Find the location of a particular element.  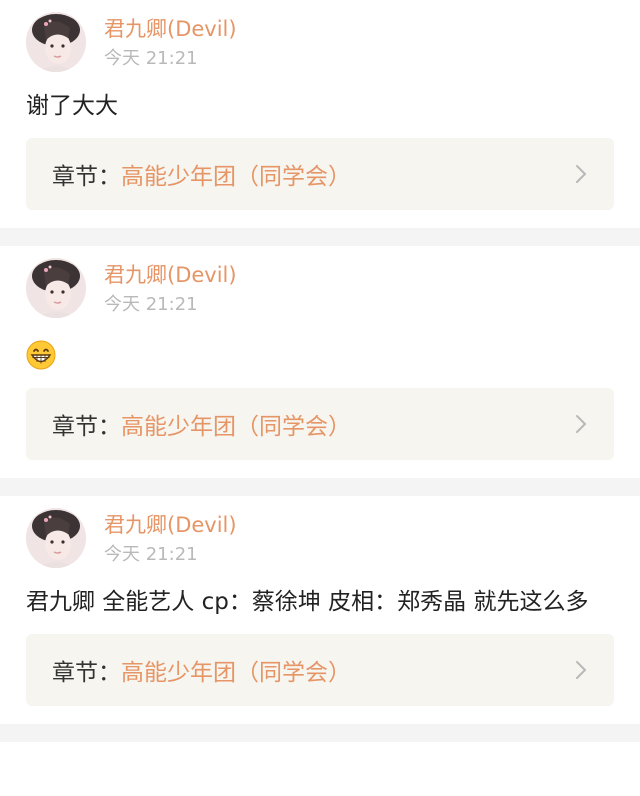

comment-text: 谢了大大 is located at coordinates (72, 106).